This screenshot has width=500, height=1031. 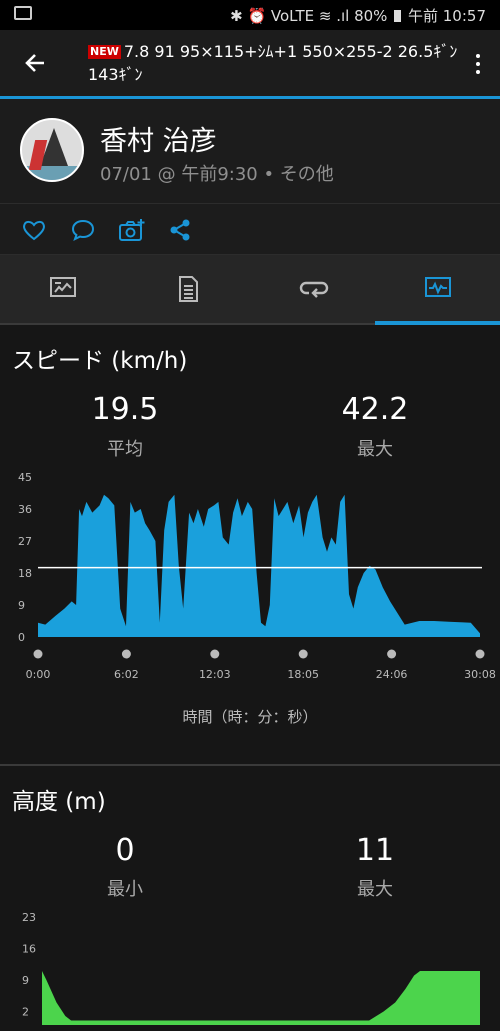 What do you see at coordinates (104, 52) in the screenshot?
I see `new-badge: NEW` at bounding box center [104, 52].